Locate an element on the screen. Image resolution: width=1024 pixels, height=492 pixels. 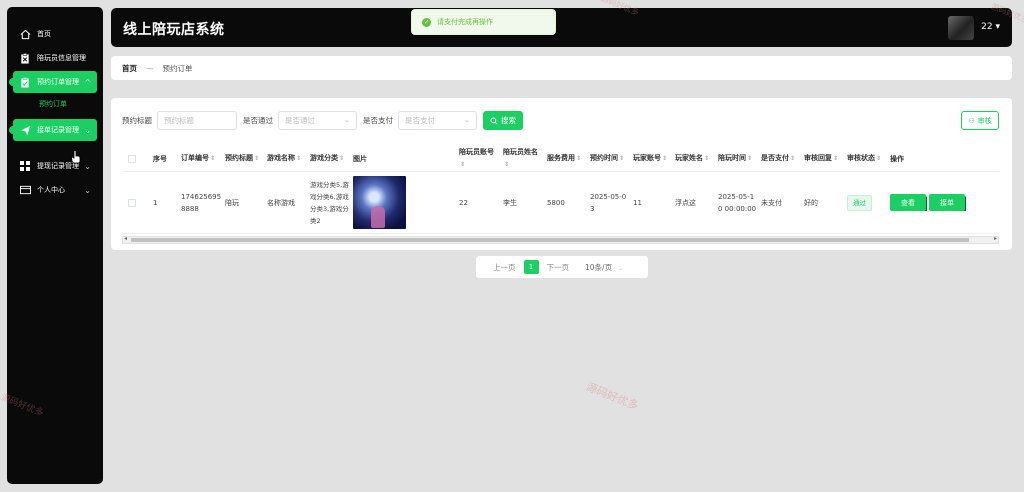
user-menu: 22 ▾ is located at coordinates (990, 27).